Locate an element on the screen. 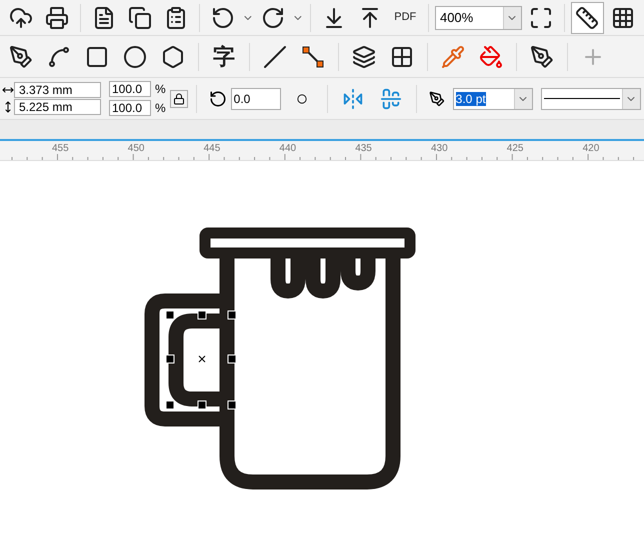  degree-icon is located at coordinates (301, 99).